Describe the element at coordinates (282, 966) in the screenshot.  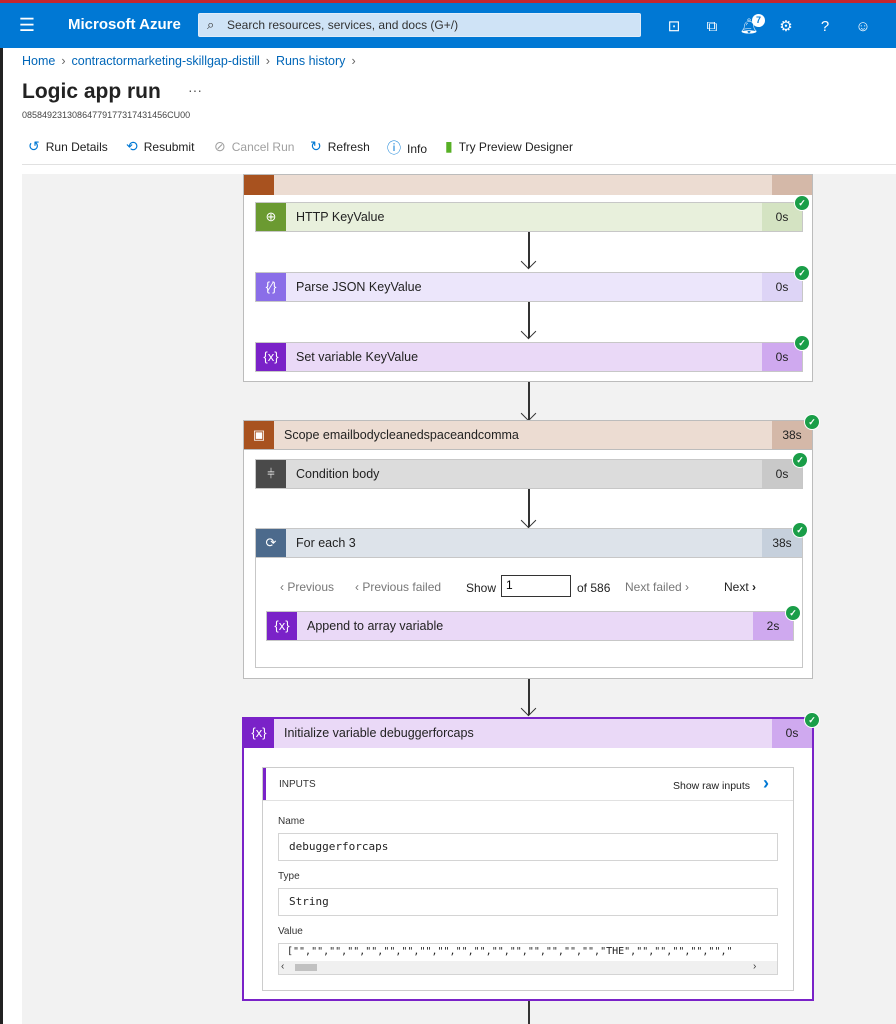
I see `scroll-left-icon: ‹` at that location.